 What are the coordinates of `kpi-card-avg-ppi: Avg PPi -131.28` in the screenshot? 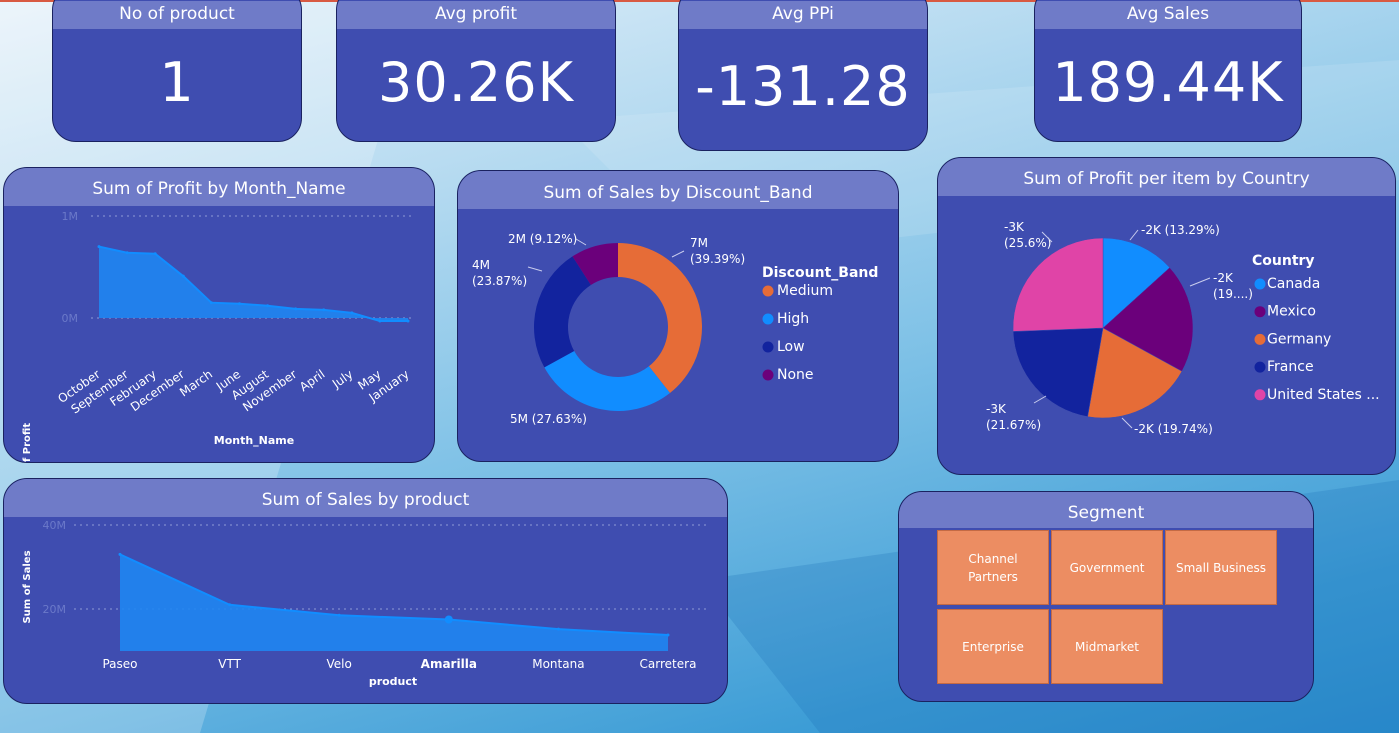 It's located at (803, 75).